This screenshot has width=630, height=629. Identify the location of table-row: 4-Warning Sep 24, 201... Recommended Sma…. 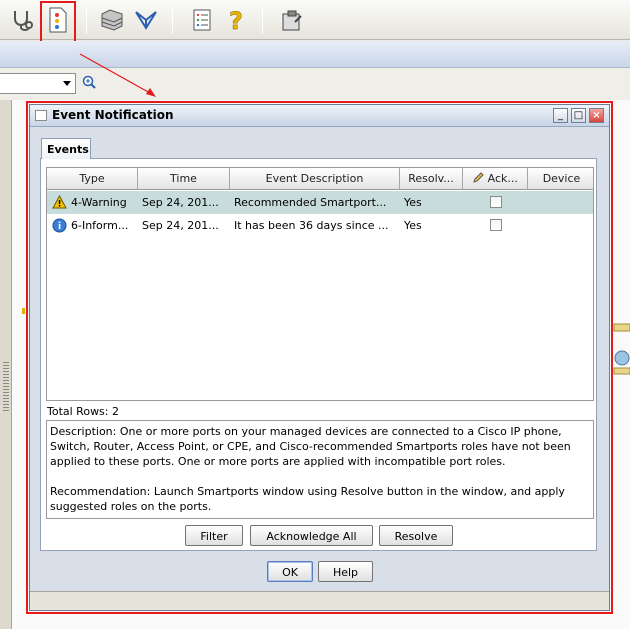
(320, 202).